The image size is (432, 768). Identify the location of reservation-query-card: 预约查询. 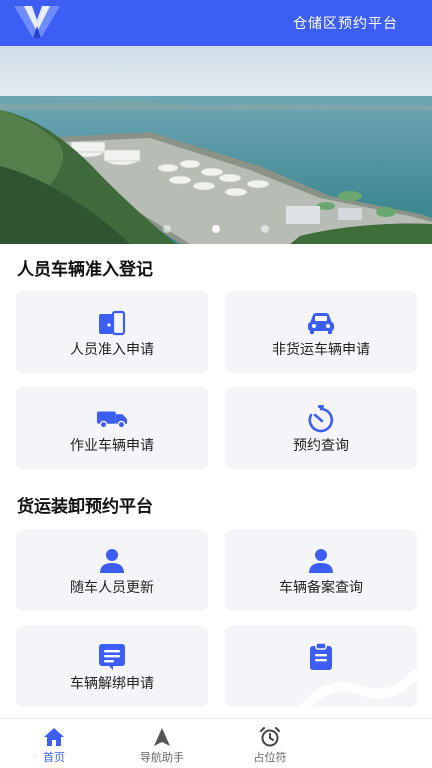
(321, 428).